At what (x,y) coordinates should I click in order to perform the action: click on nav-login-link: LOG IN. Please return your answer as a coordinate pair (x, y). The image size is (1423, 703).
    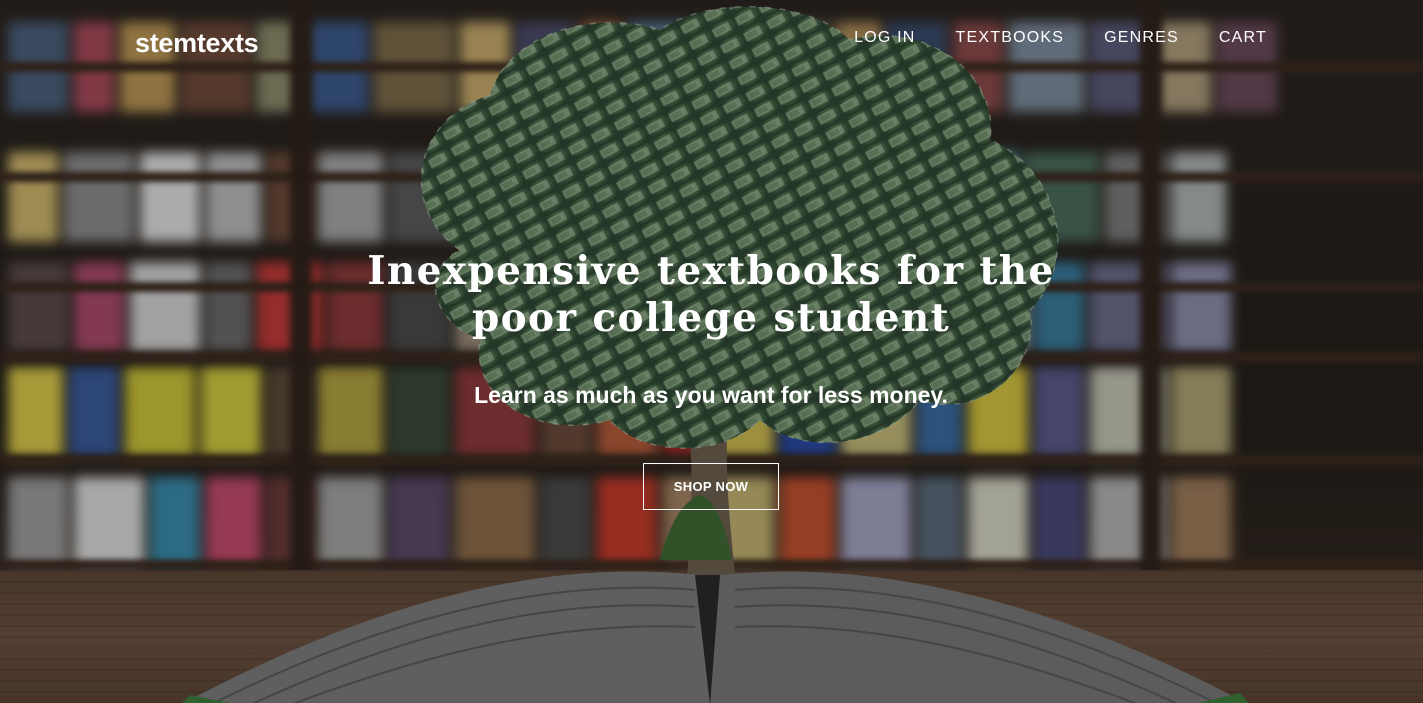
    Looking at the image, I should click on (884, 38).